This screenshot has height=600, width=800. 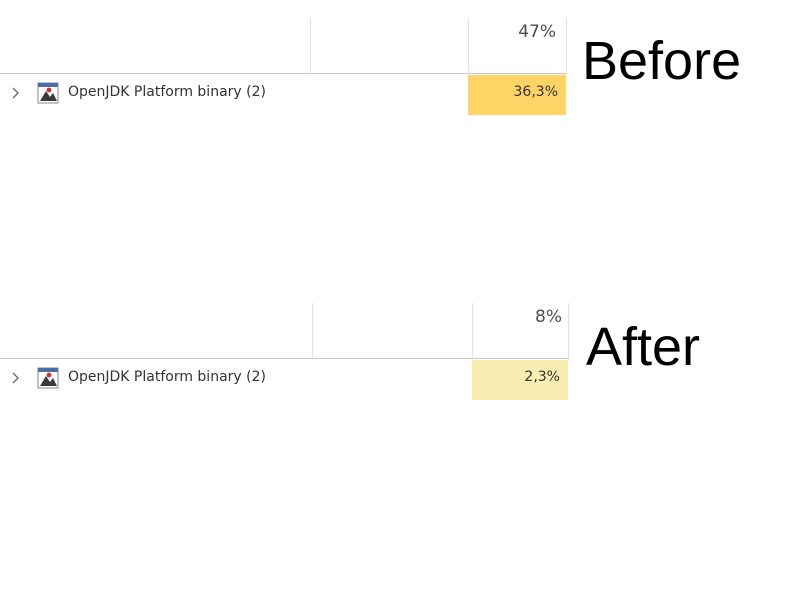 What do you see at coordinates (662, 61) in the screenshot?
I see `before-label: Before` at bounding box center [662, 61].